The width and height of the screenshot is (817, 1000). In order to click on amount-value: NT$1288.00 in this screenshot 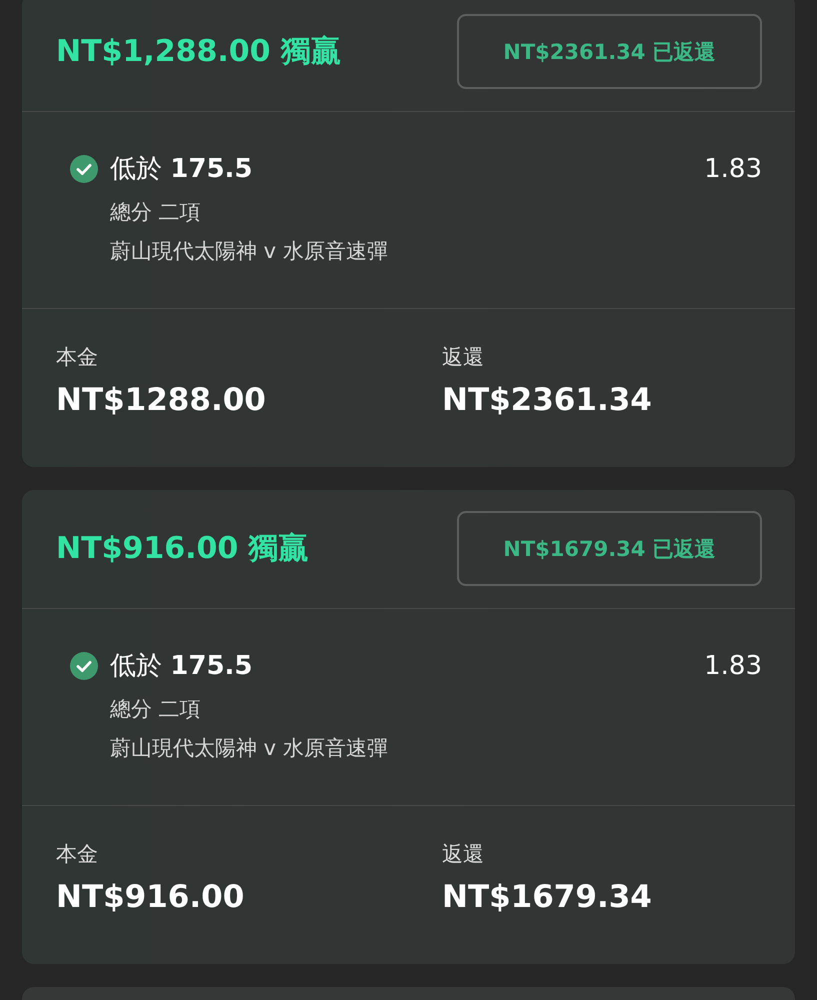, I will do `click(161, 400)`.